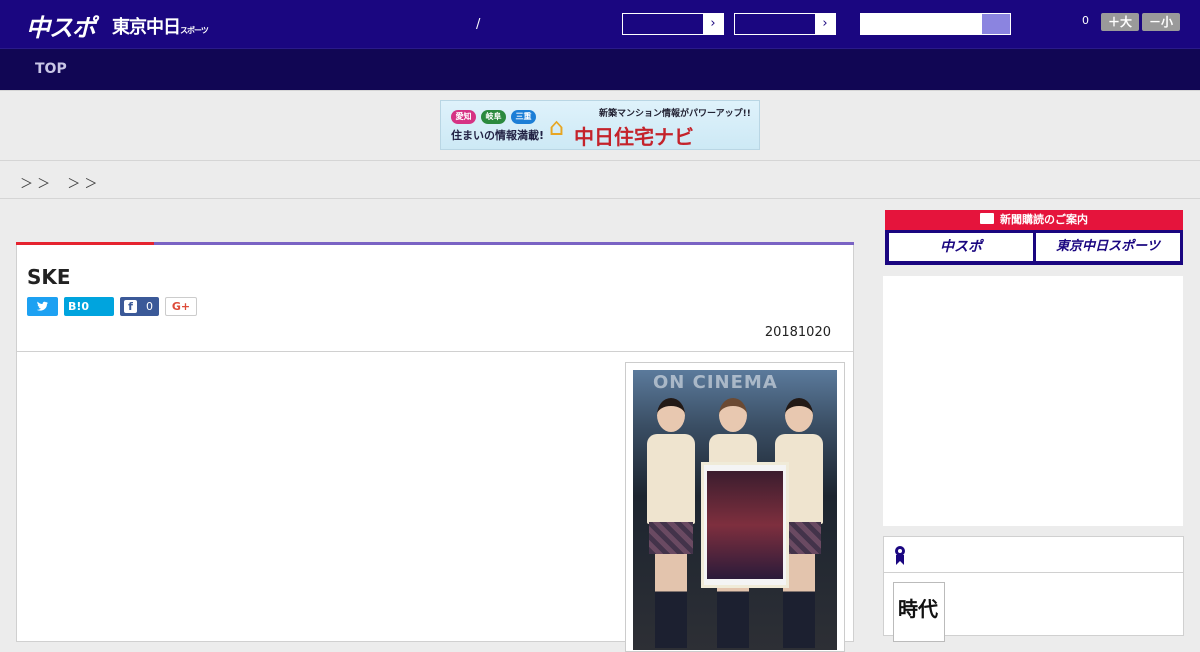 The width and height of the screenshot is (1200, 652). I want to click on search-input, so click(935, 24).